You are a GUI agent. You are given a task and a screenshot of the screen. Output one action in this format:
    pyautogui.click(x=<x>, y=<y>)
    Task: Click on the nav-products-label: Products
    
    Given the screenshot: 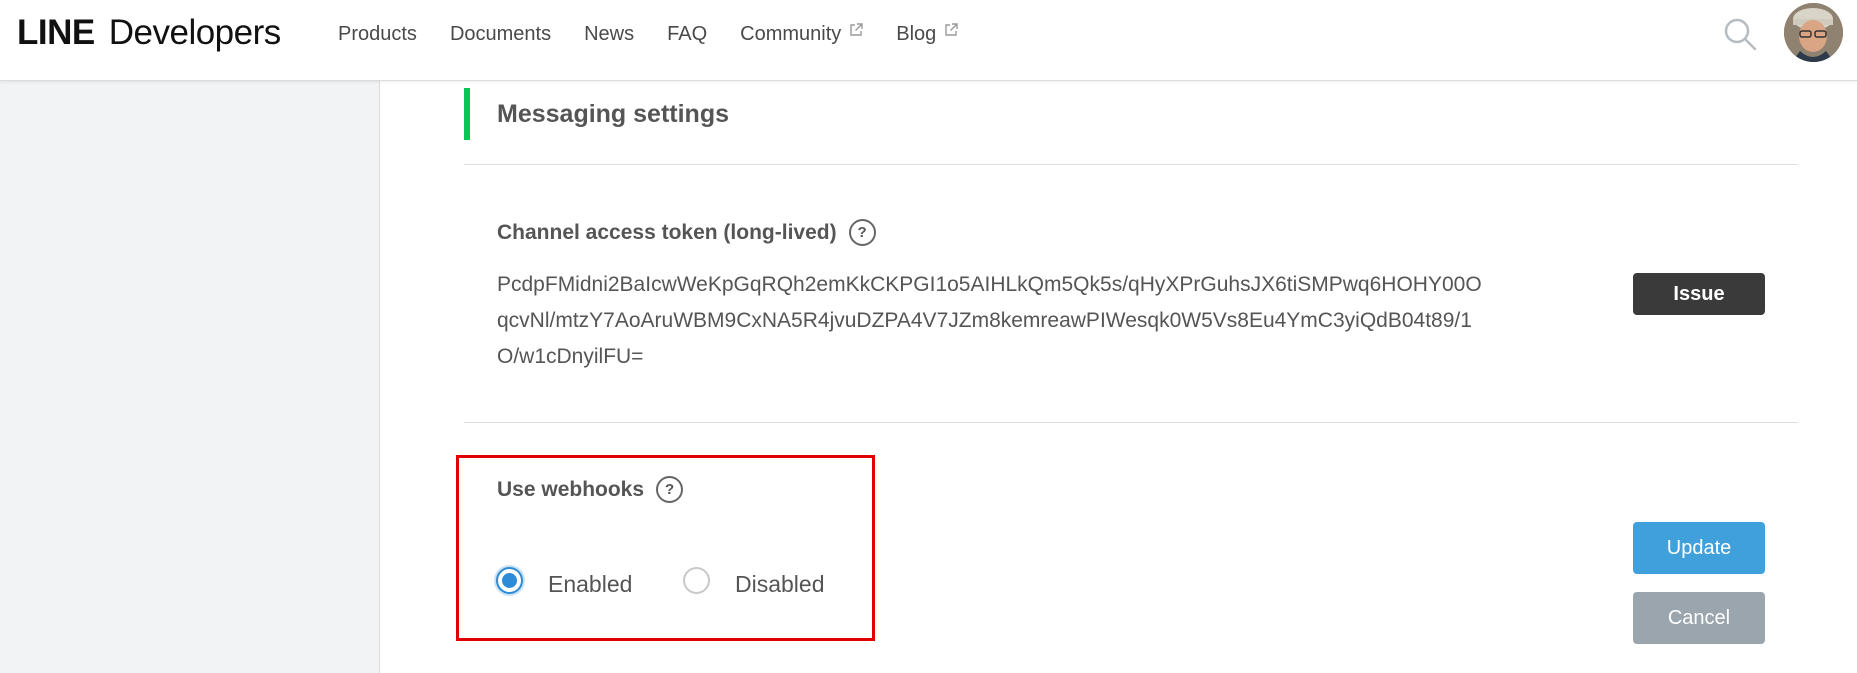 What is the action you would take?
    pyautogui.click(x=377, y=33)
    